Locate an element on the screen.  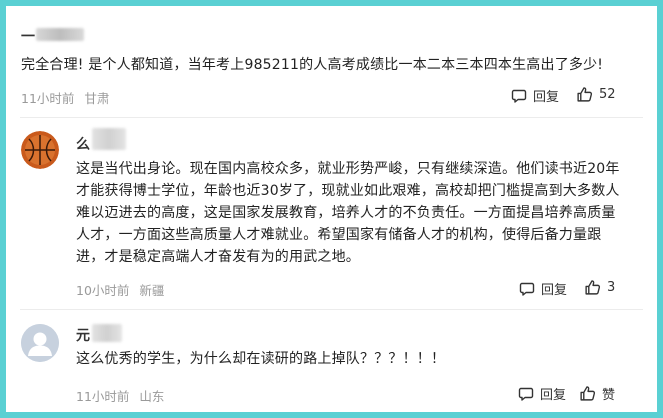
comment-time-3: 11小时前 is located at coordinates (103, 396).